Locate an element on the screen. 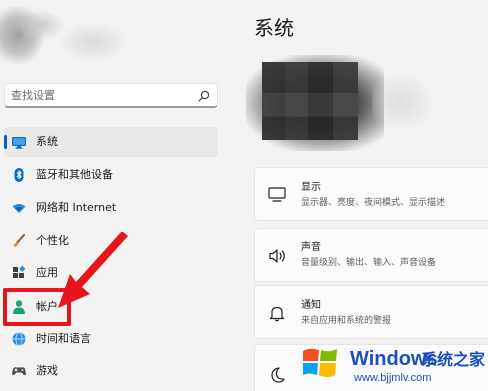 This screenshot has width=488, height=391. brush-icon is located at coordinates (19, 240).